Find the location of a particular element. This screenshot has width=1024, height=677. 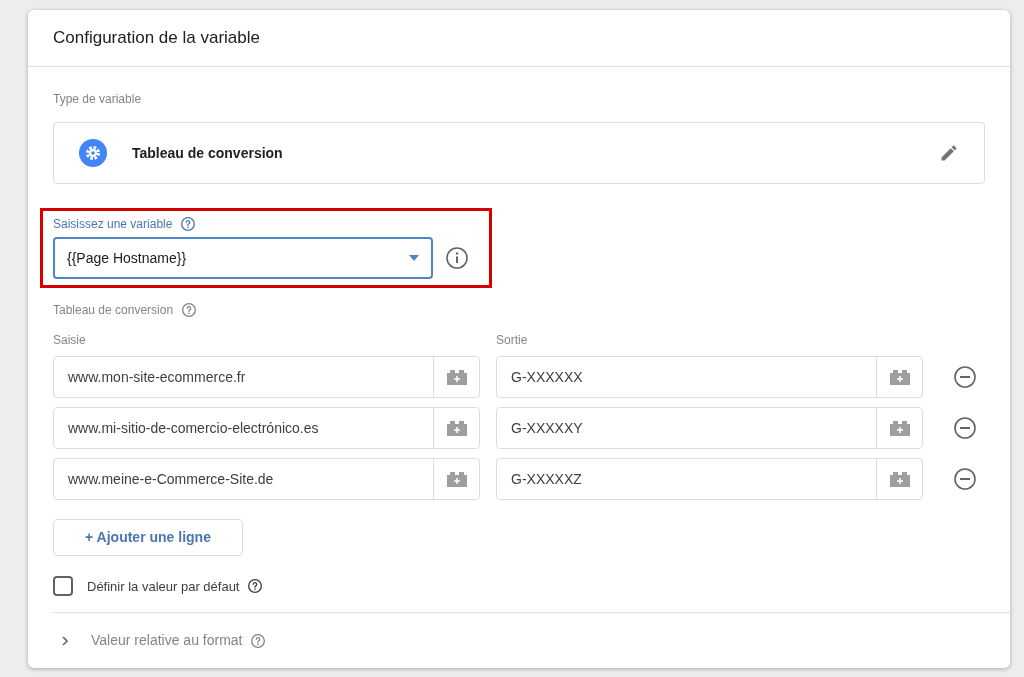

field-label: Saisissez une variable is located at coordinates (113, 225).